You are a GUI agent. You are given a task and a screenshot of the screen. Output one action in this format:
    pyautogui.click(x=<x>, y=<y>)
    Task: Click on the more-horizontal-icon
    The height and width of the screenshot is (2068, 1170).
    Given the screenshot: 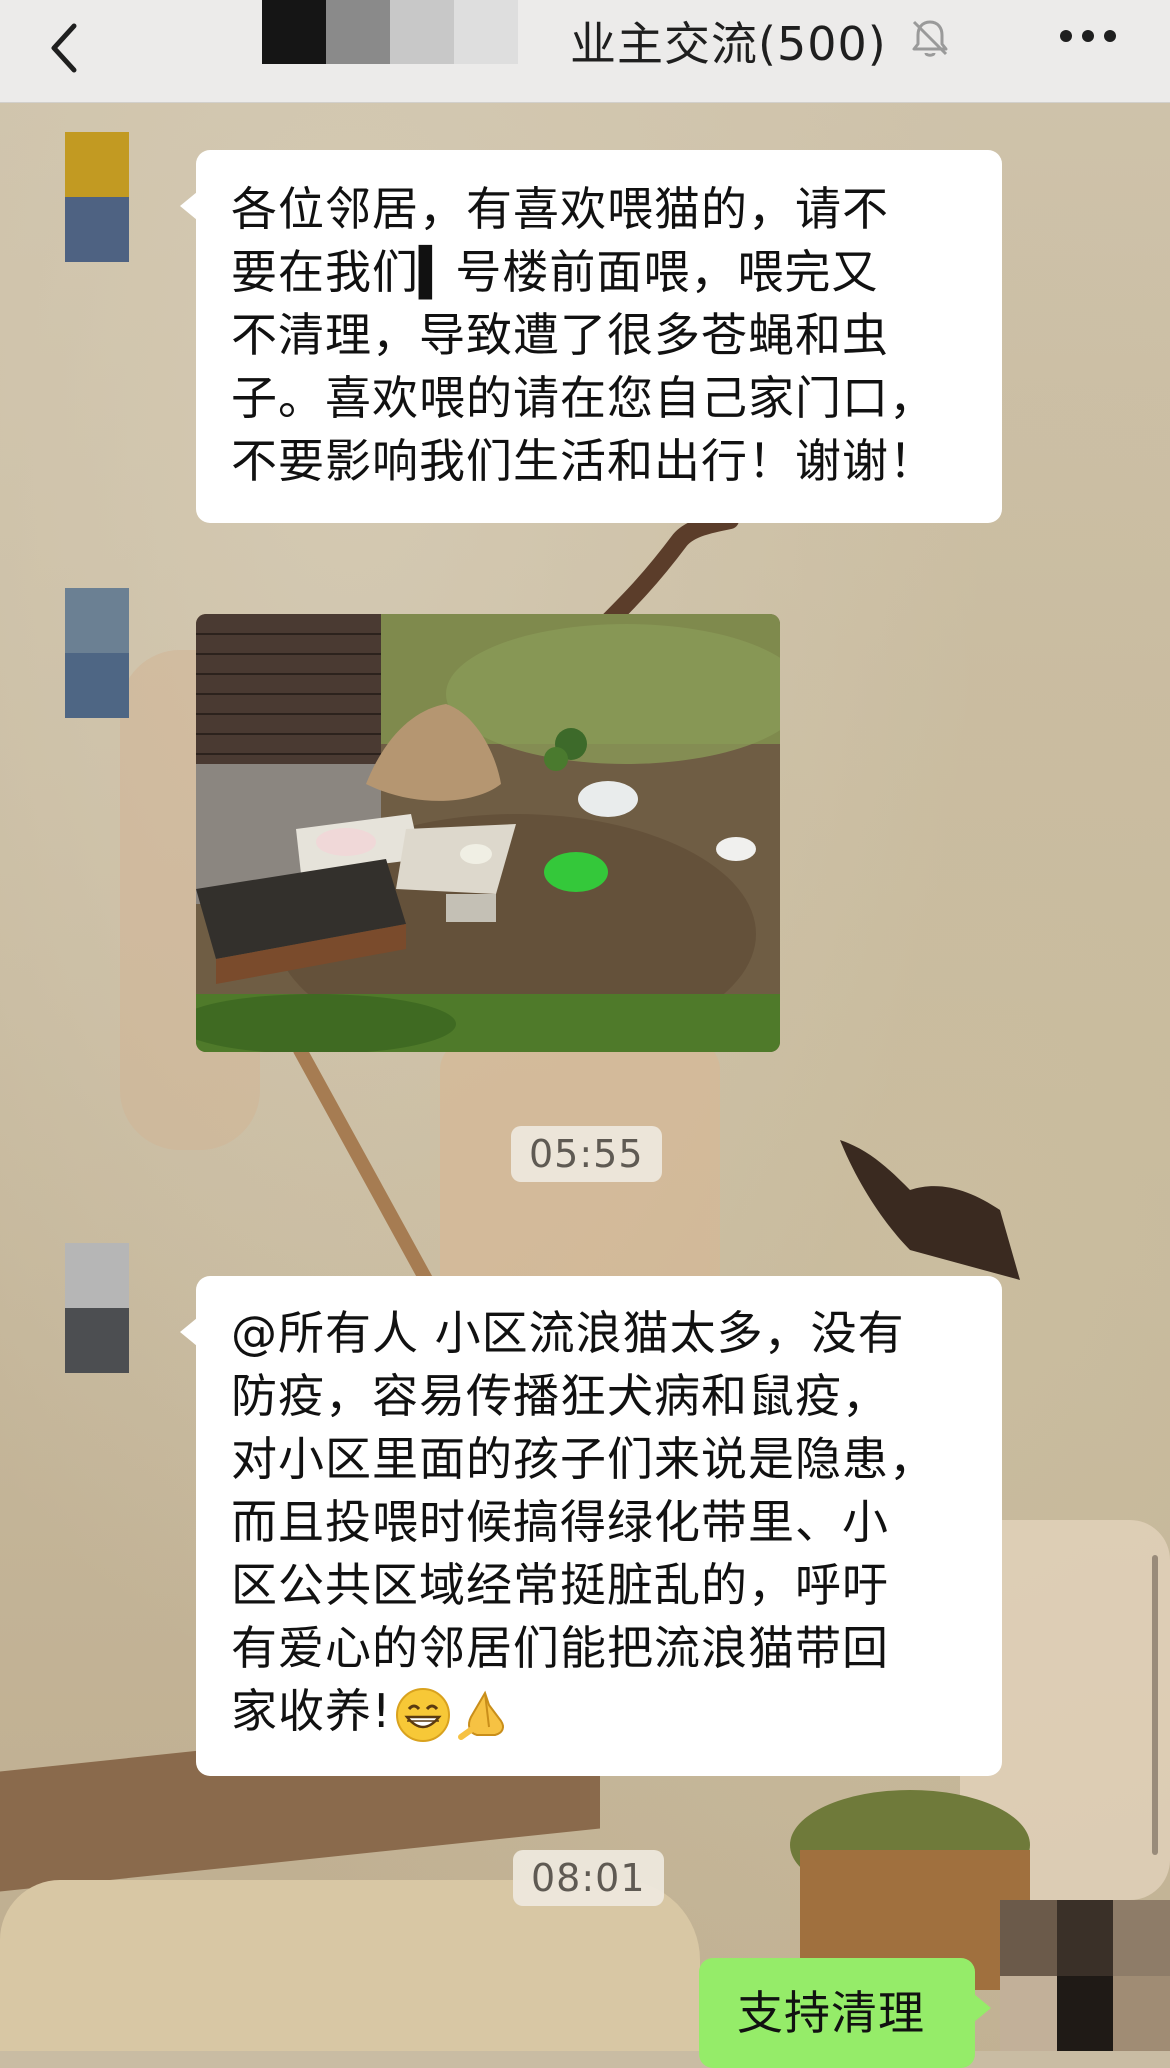 What is the action you would take?
    pyautogui.click(x=1088, y=36)
    